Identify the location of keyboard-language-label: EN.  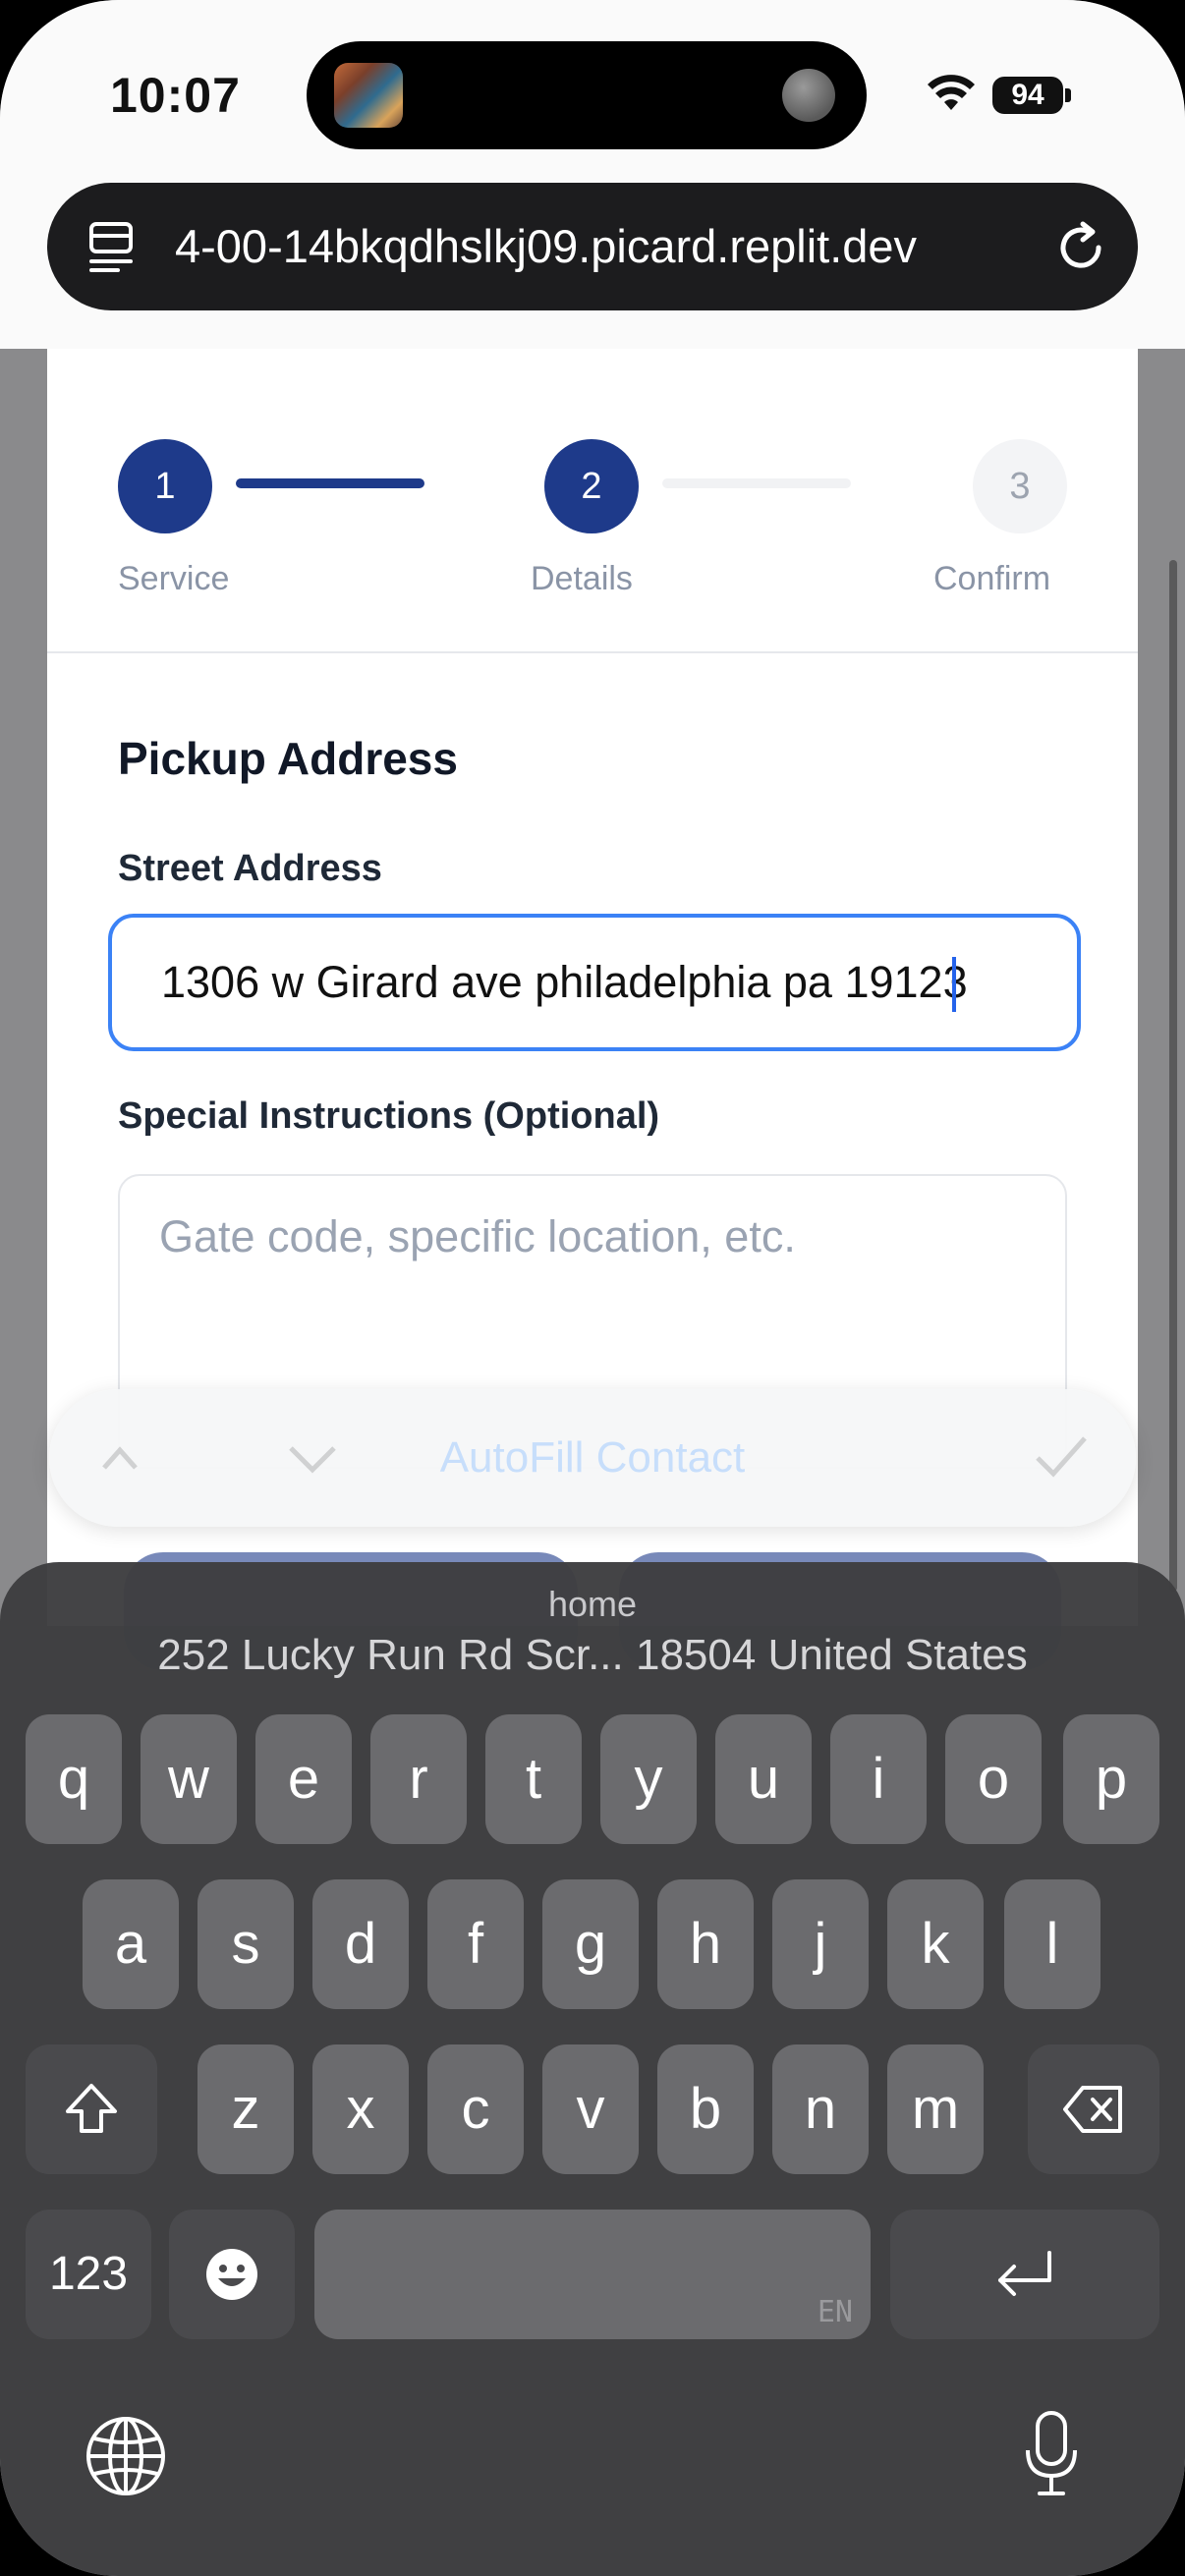
(835, 2312).